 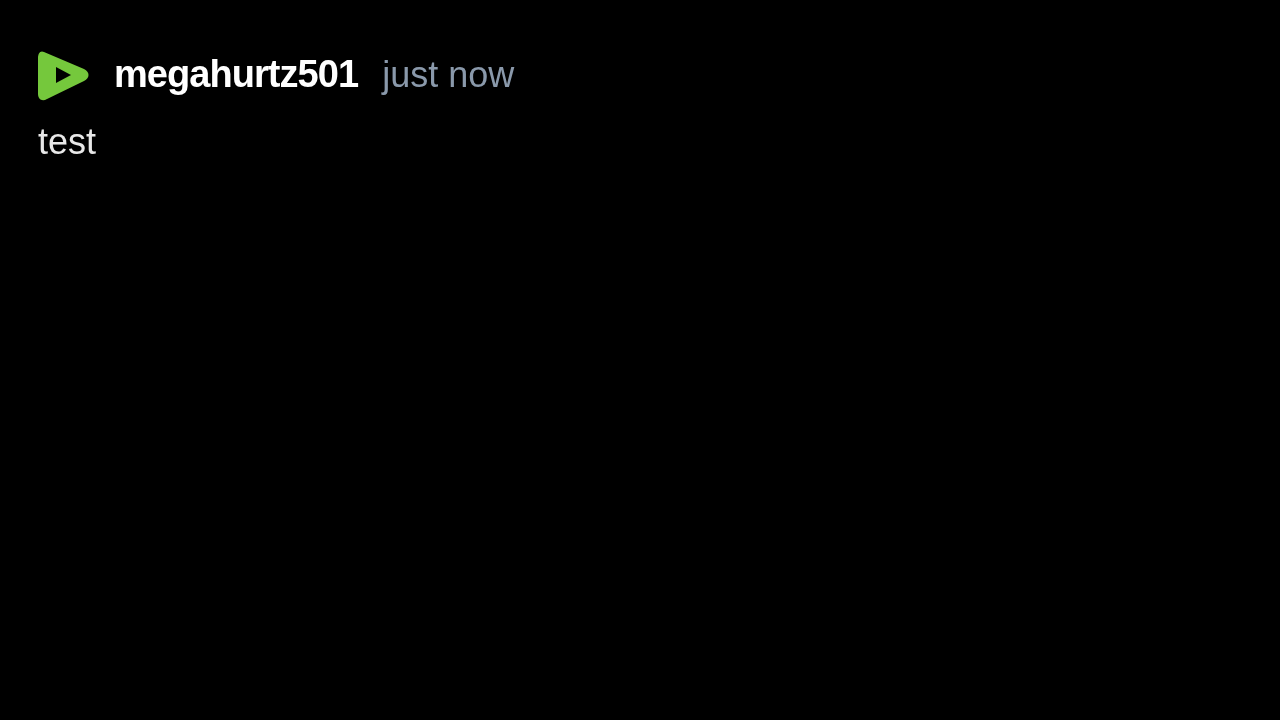 What do you see at coordinates (67, 142) in the screenshot?
I see `message-text: test` at bounding box center [67, 142].